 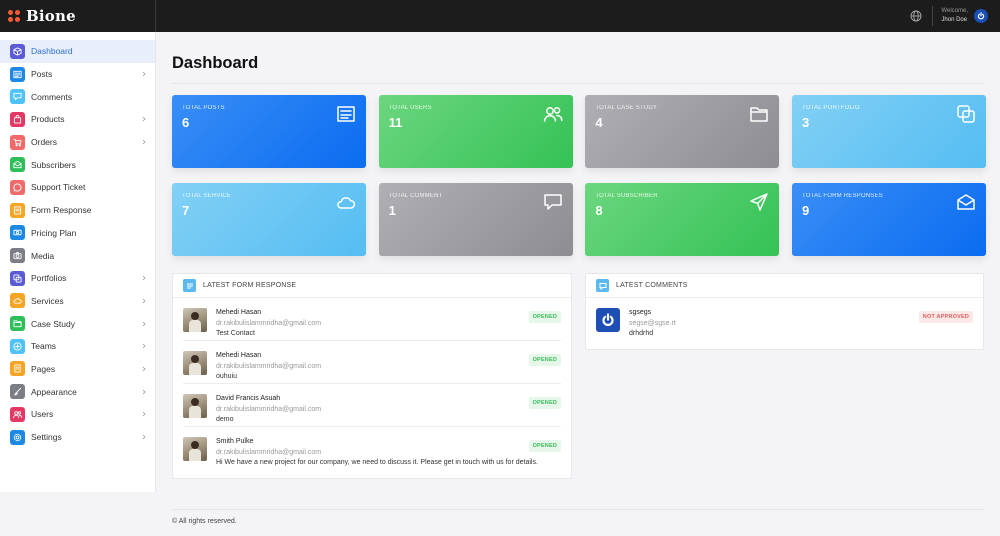 What do you see at coordinates (77, 346) in the screenshot?
I see `sidebar-item-teams: Teams` at bounding box center [77, 346].